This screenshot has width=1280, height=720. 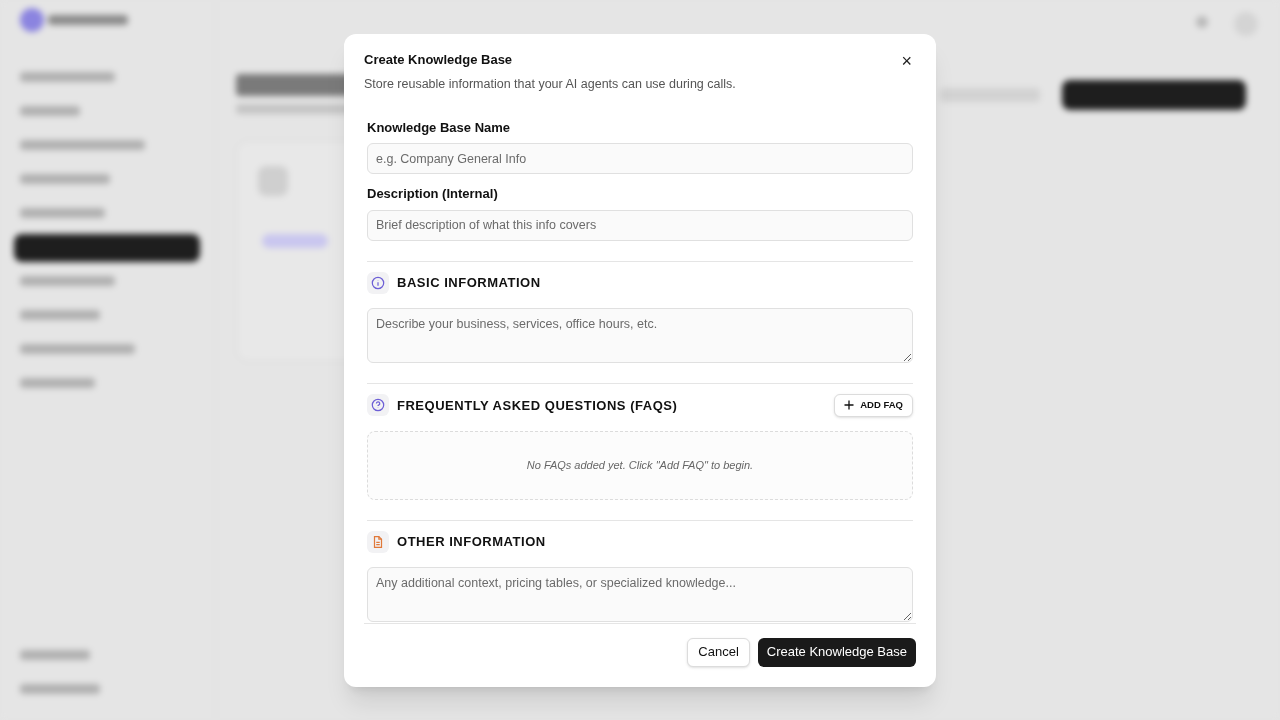 What do you see at coordinates (640, 335) in the screenshot?
I see `text-area: Describe your business, services, office hours, etc.` at bounding box center [640, 335].